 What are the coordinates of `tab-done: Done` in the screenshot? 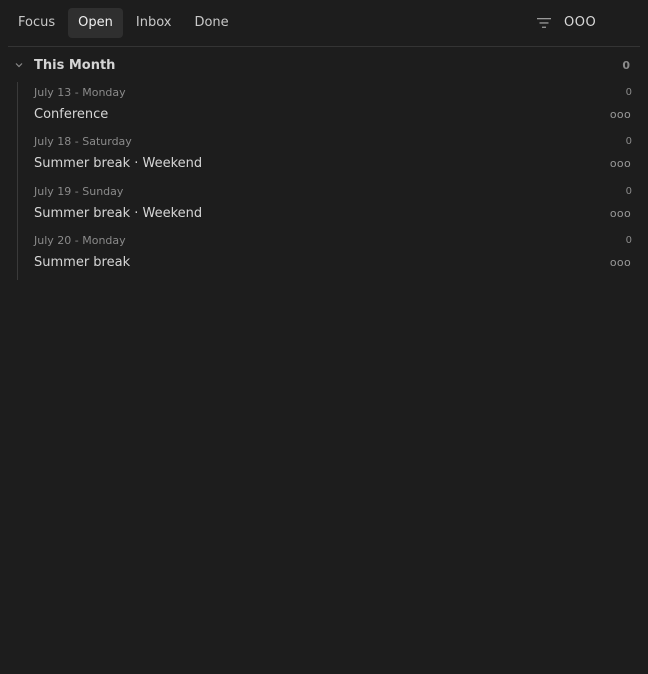 It's located at (211, 23).